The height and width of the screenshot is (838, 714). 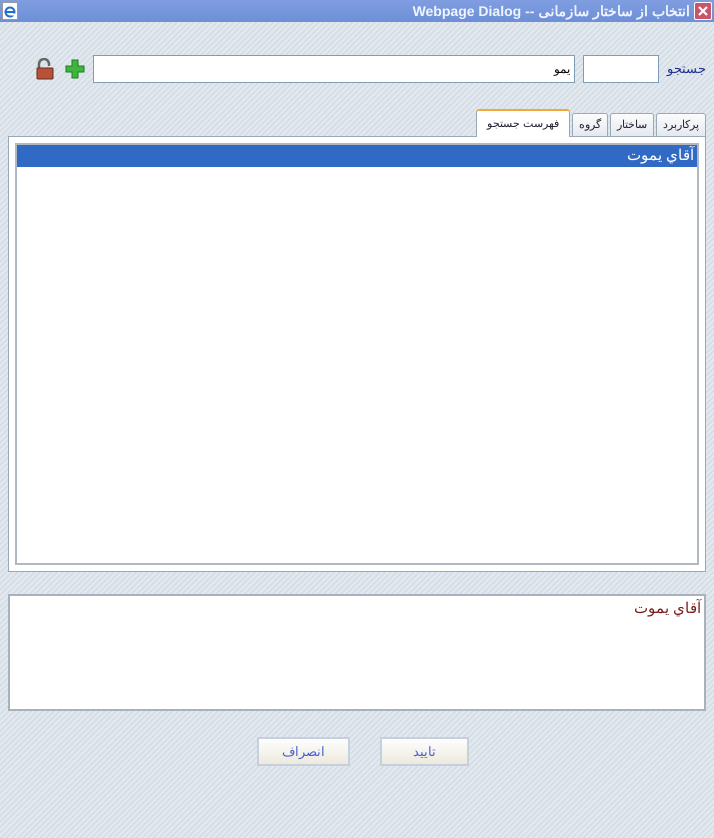 What do you see at coordinates (621, 69) in the screenshot?
I see `code-field` at bounding box center [621, 69].